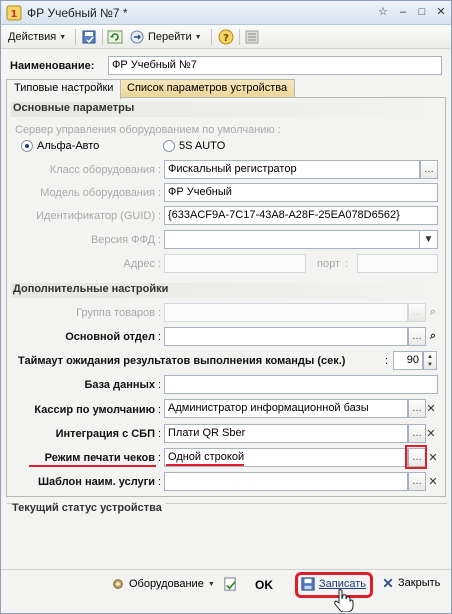 The width and height of the screenshot is (452, 614). What do you see at coordinates (328, 264) in the screenshot?
I see `port-label: порт` at bounding box center [328, 264].